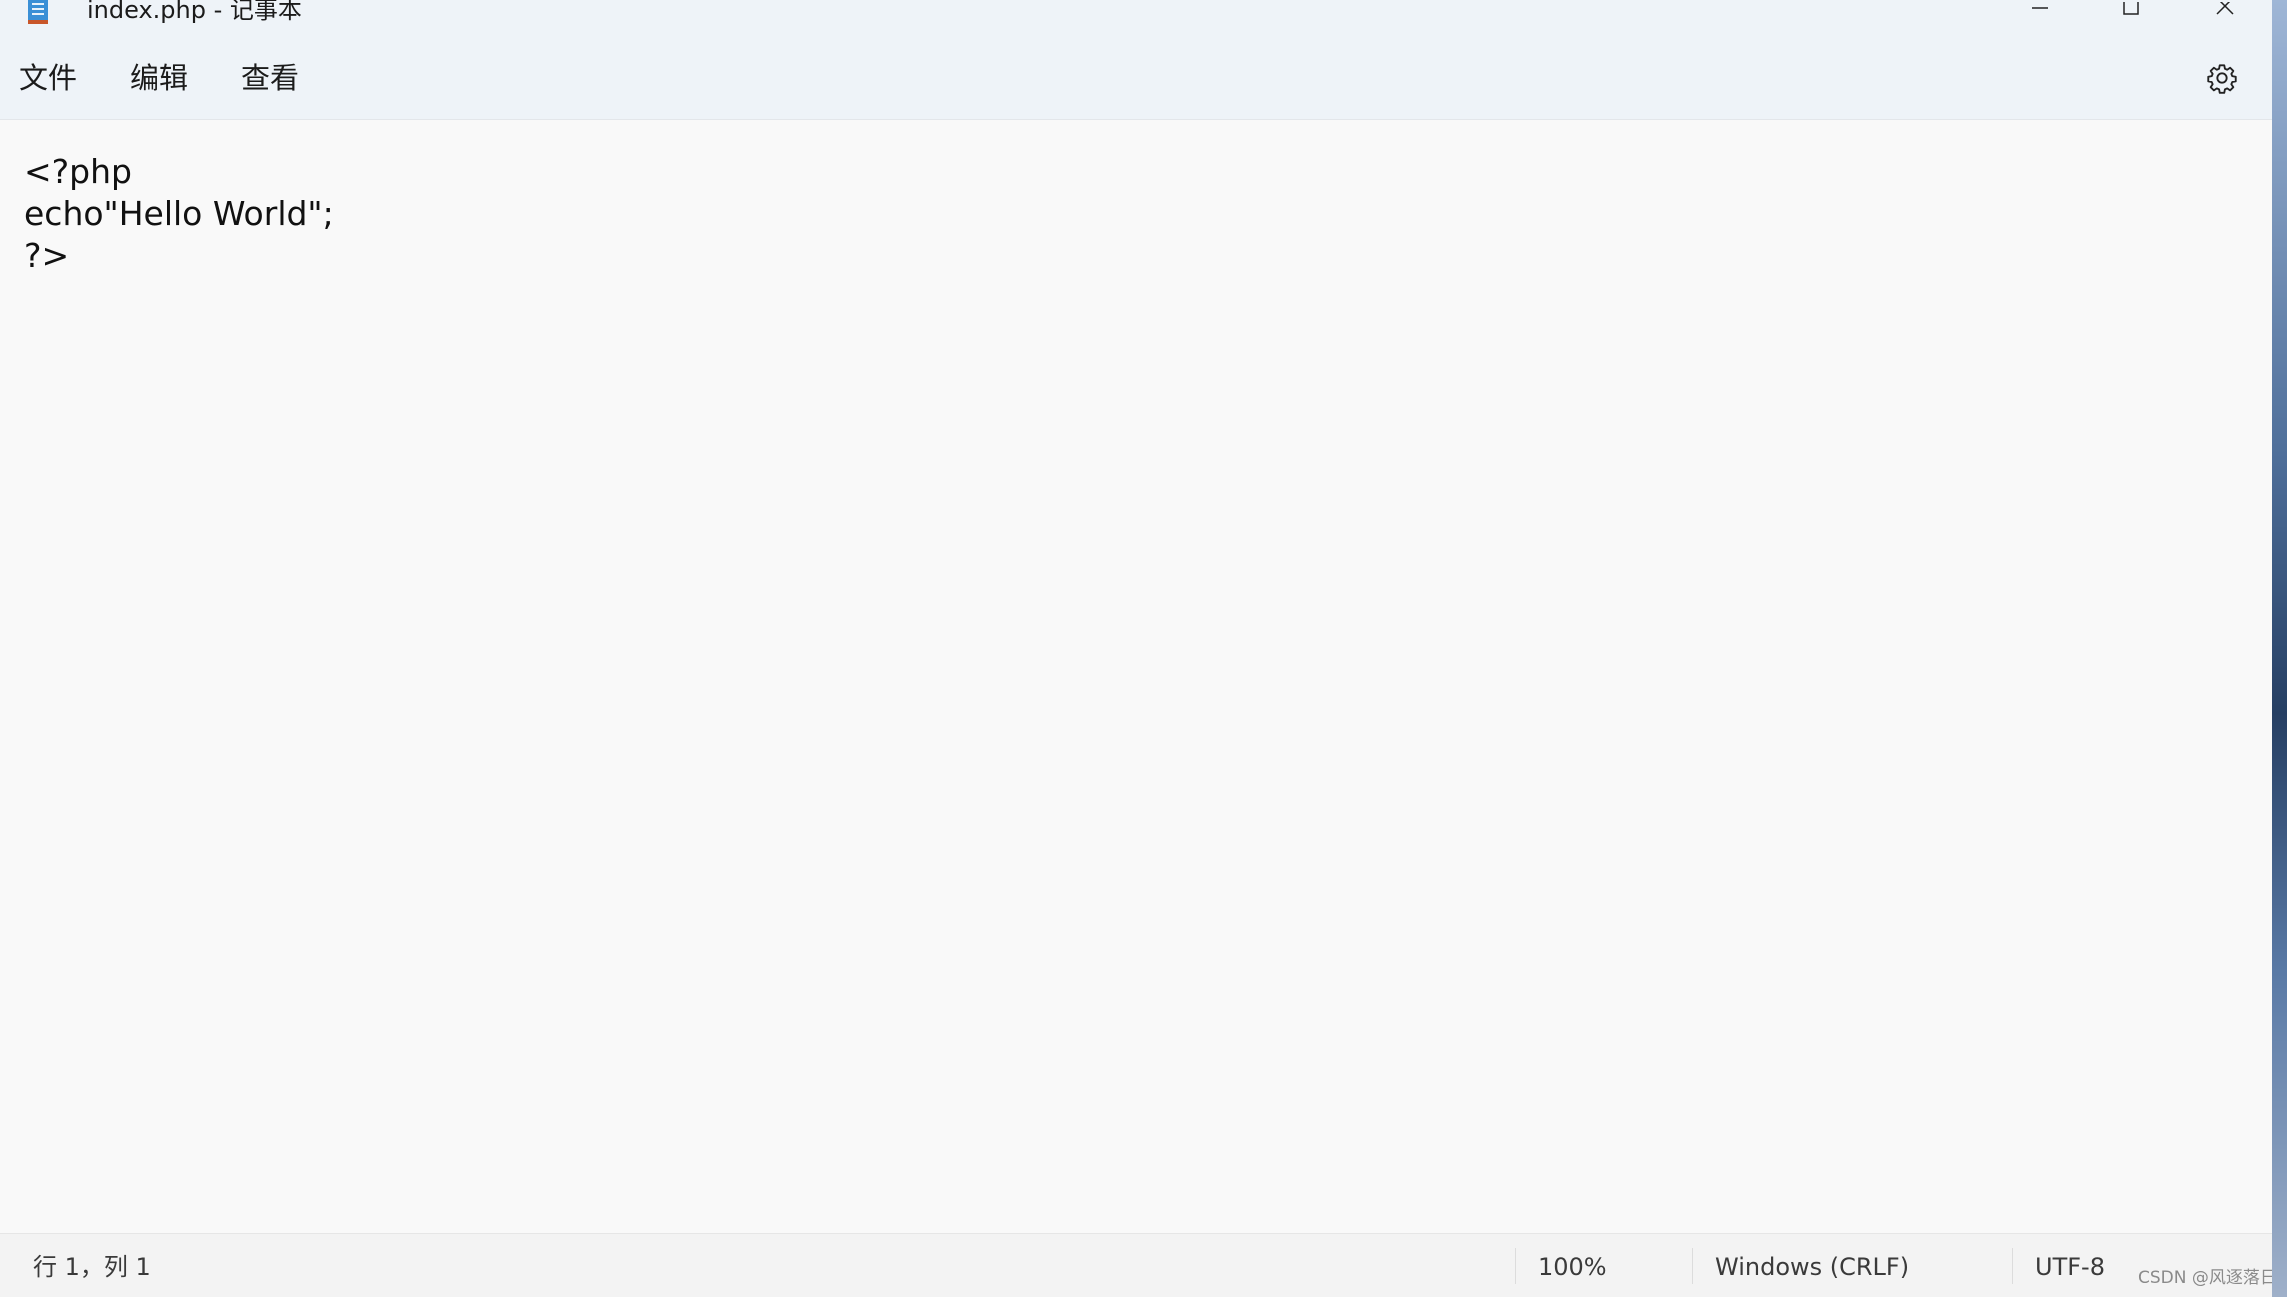  I want to click on close-button, so click(2225, 14).